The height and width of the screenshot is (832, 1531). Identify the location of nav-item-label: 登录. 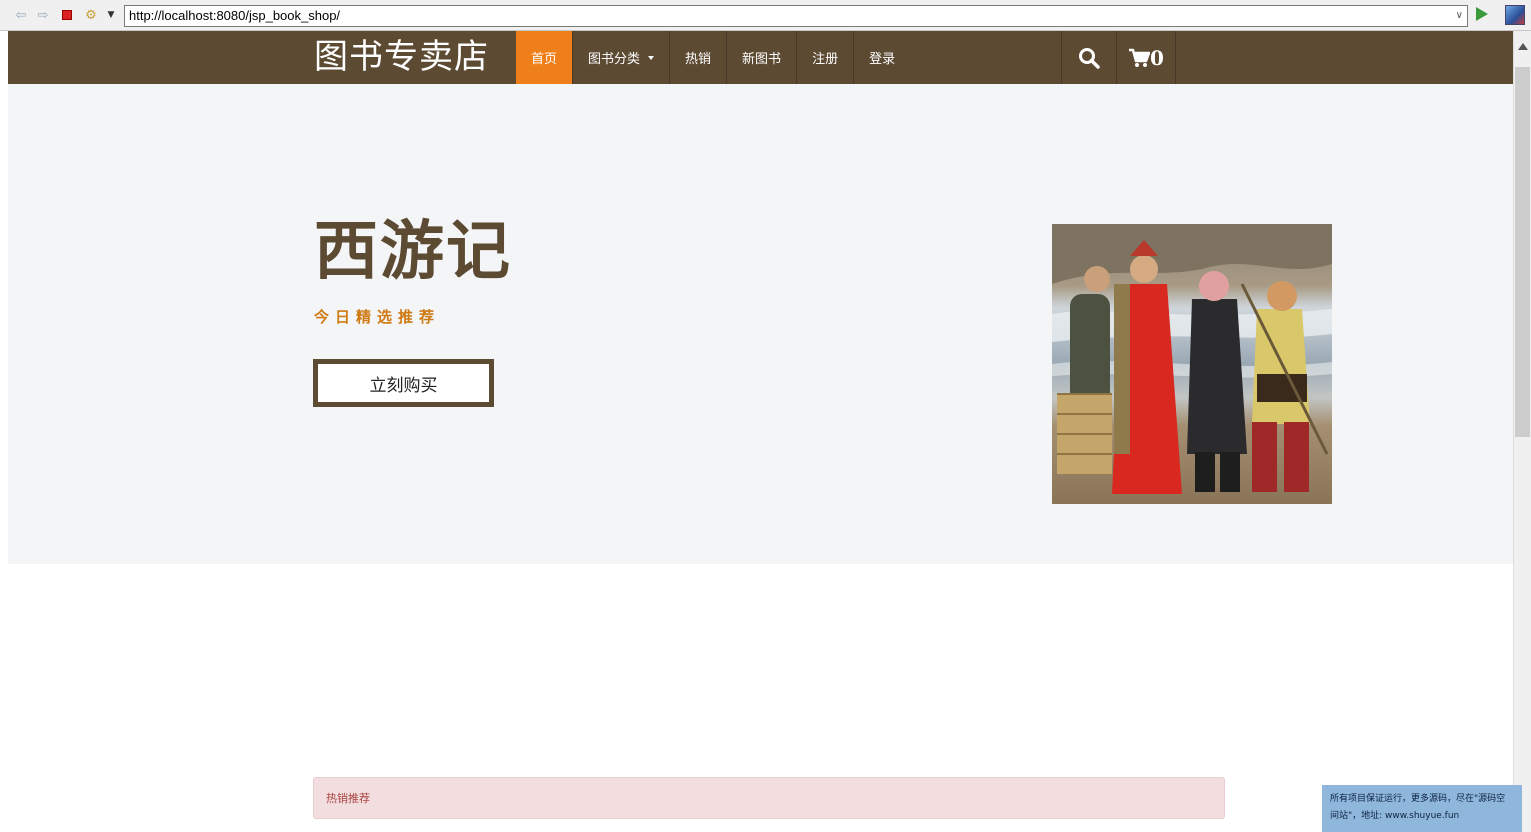
(882, 59).